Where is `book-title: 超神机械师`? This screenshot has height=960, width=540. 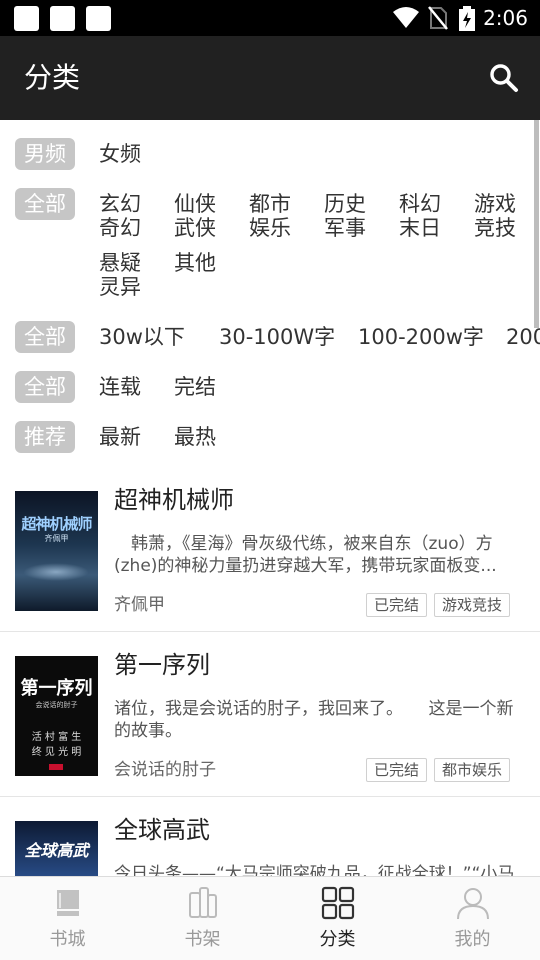 book-title: 超神机械师 is located at coordinates (174, 500).